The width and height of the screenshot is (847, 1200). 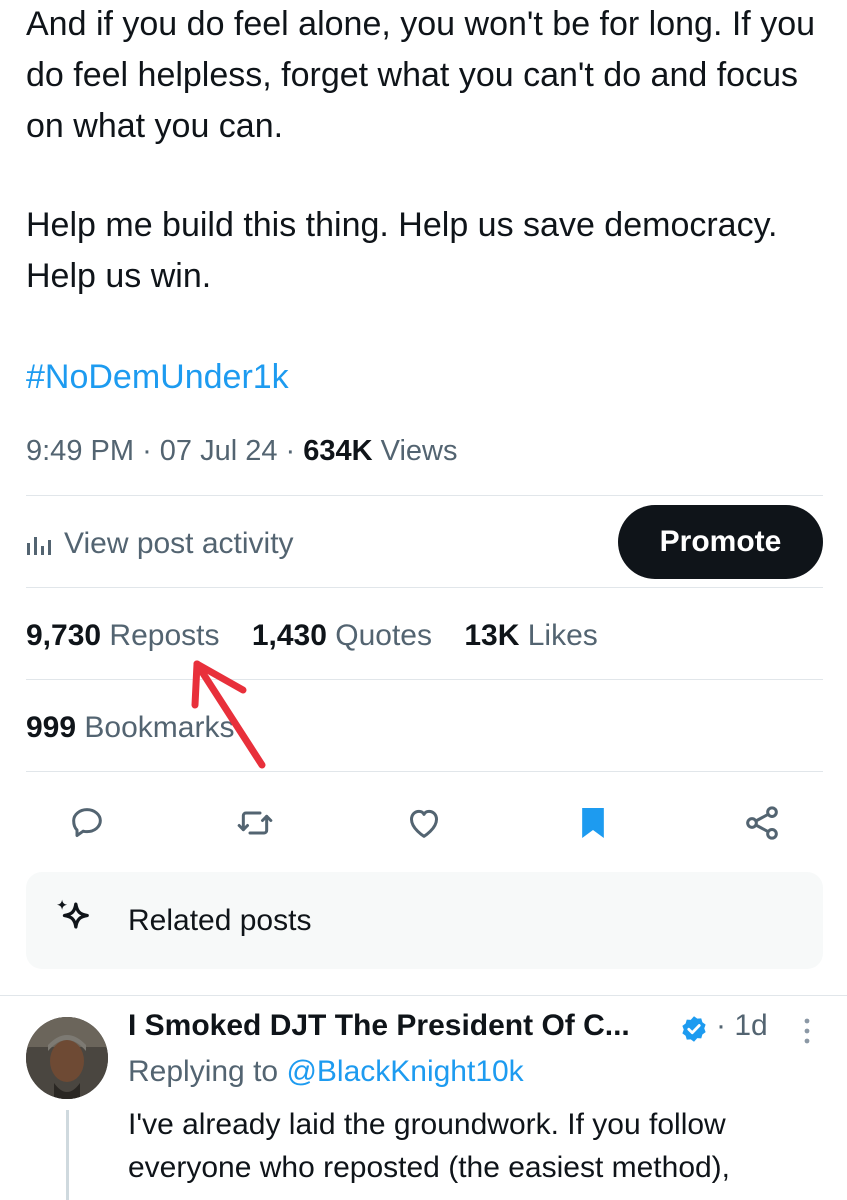 I want to click on quotes-stat: 1,430 Quotes, so click(x=342, y=635).